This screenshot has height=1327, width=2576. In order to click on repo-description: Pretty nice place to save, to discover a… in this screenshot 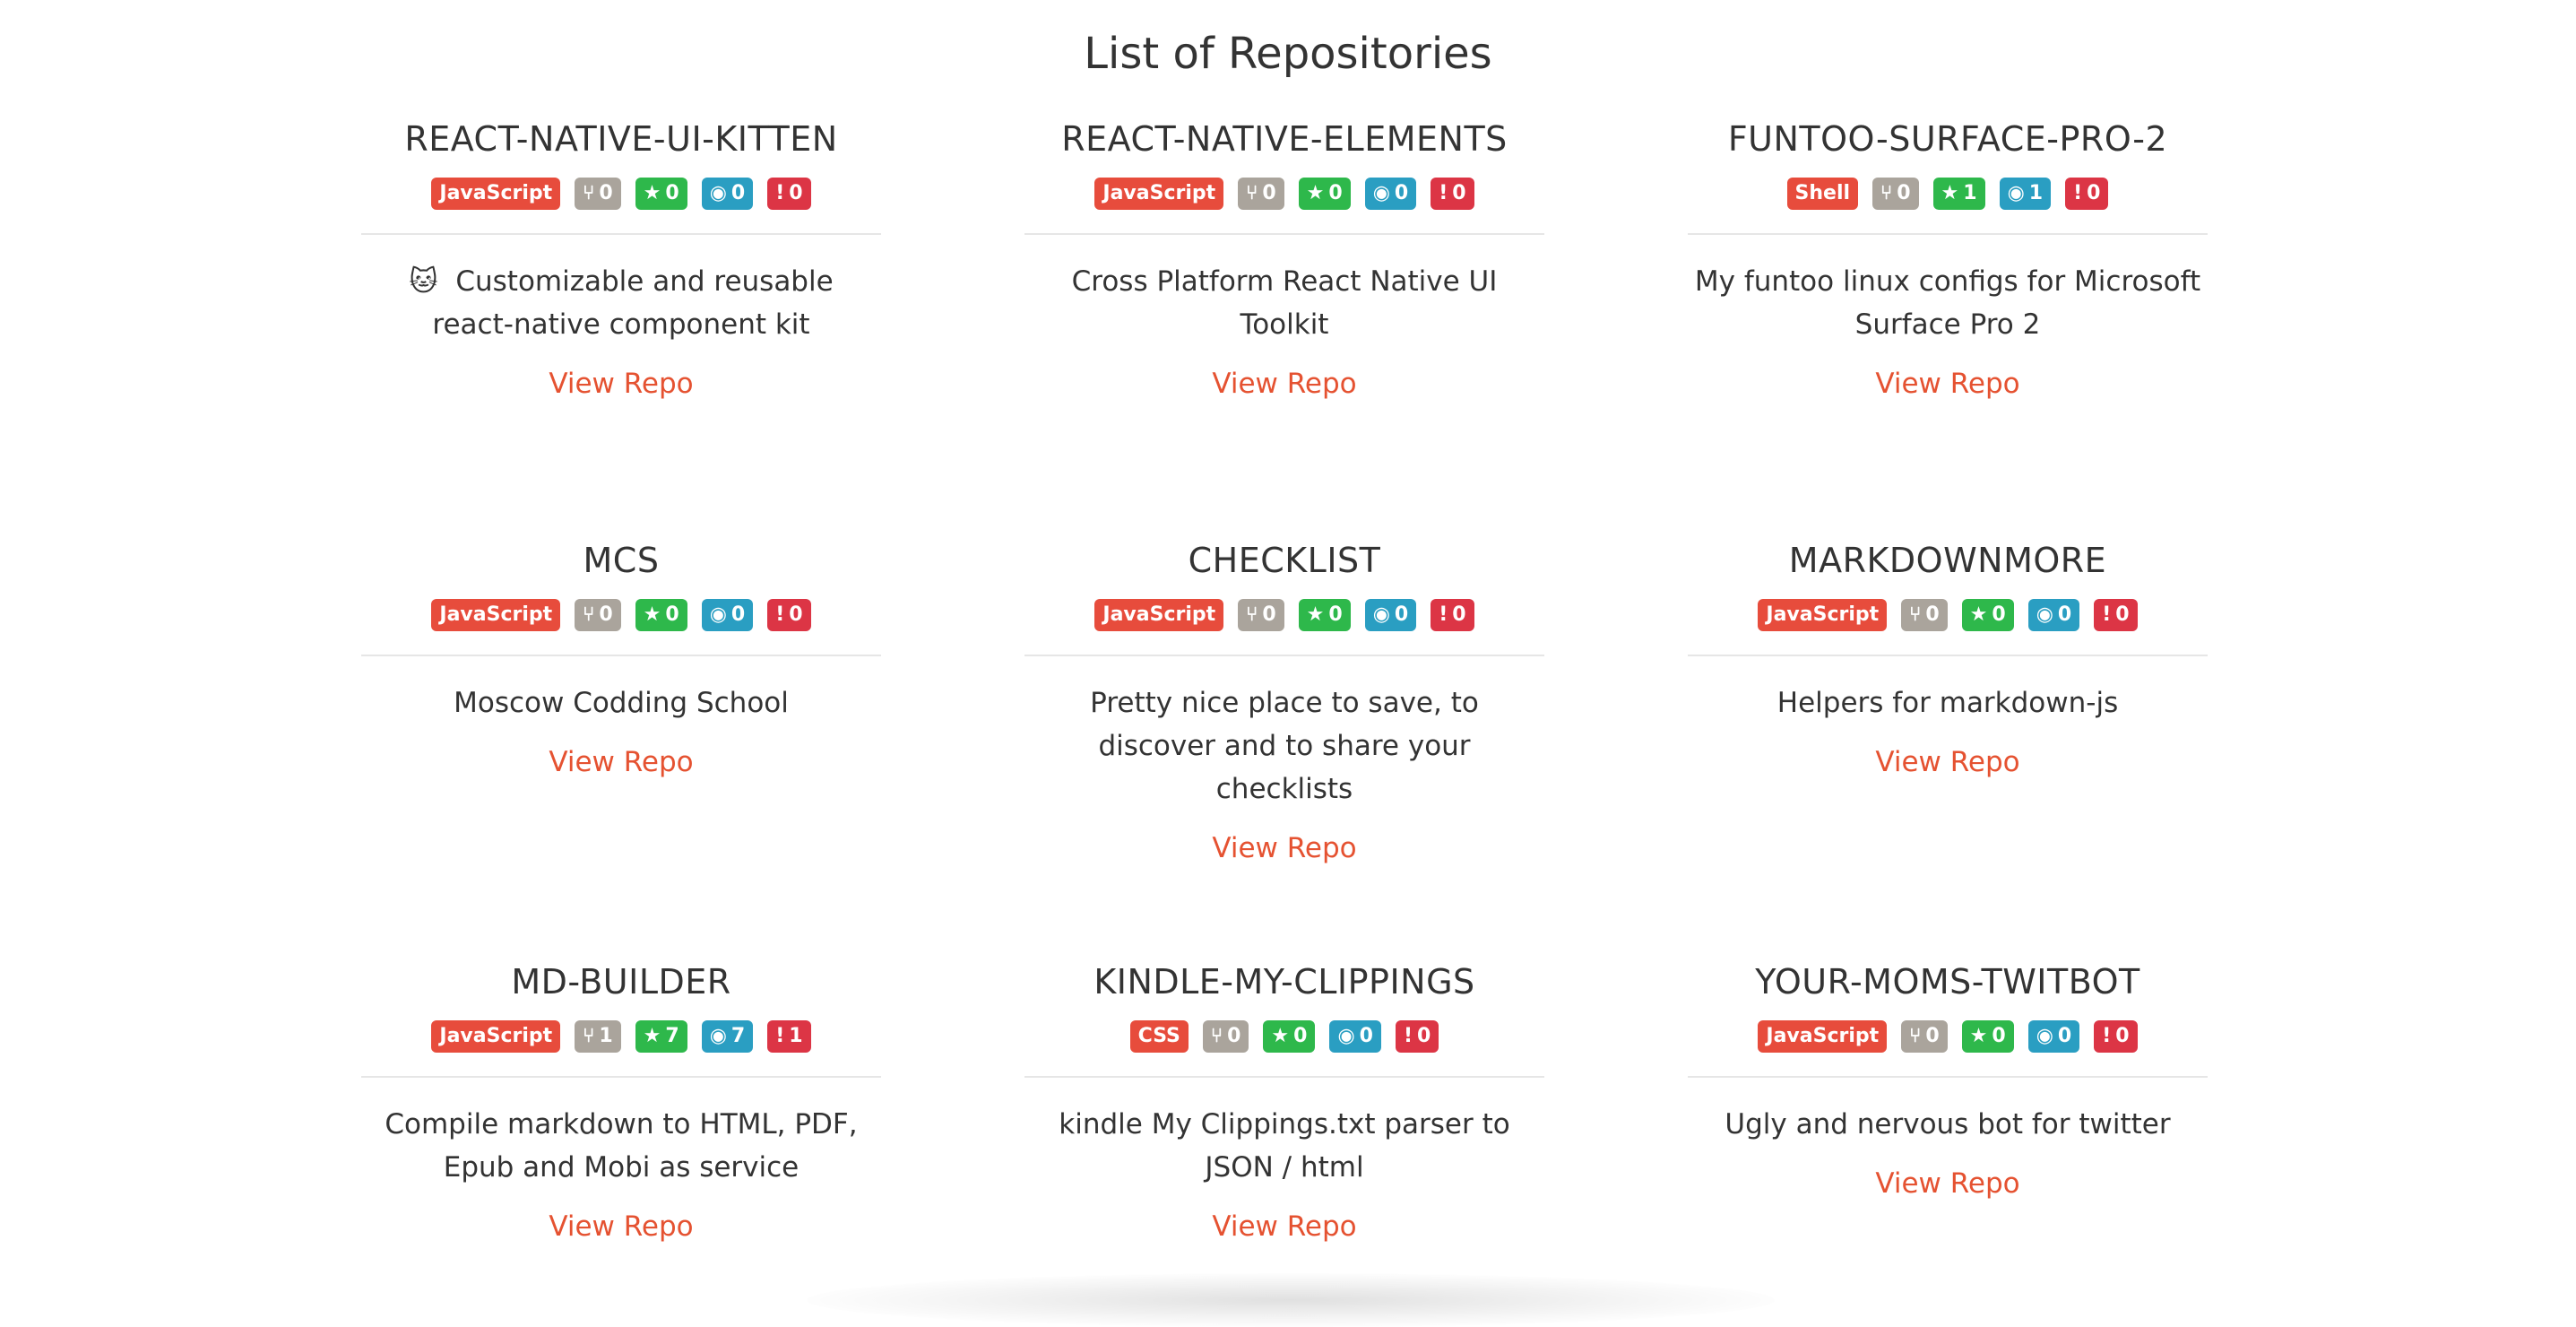, I will do `click(1284, 746)`.